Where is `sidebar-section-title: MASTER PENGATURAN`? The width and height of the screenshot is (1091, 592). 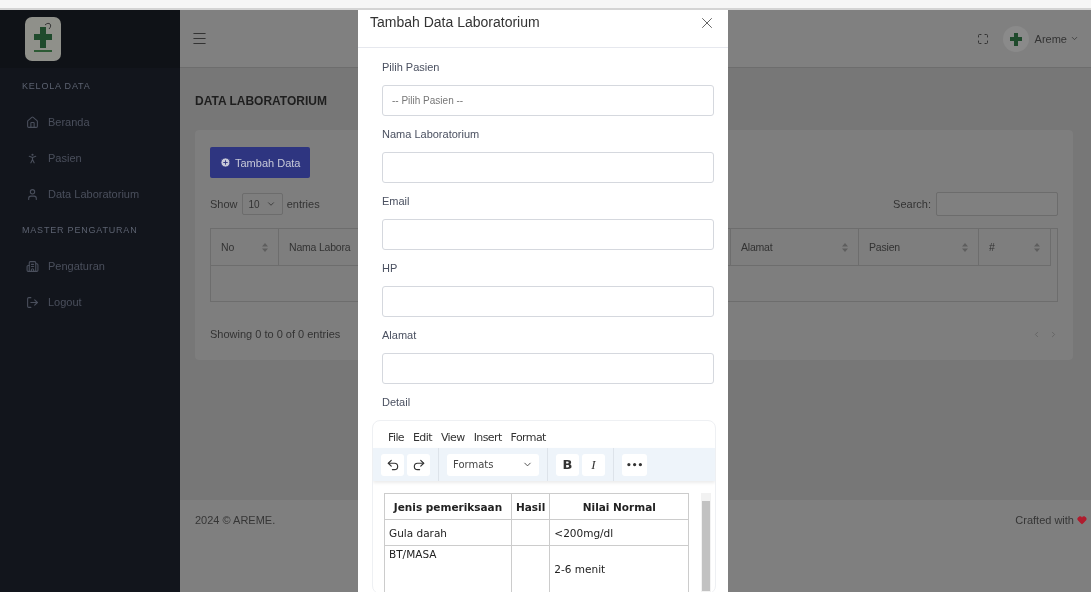 sidebar-section-title: MASTER PENGATURAN is located at coordinates (80, 230).